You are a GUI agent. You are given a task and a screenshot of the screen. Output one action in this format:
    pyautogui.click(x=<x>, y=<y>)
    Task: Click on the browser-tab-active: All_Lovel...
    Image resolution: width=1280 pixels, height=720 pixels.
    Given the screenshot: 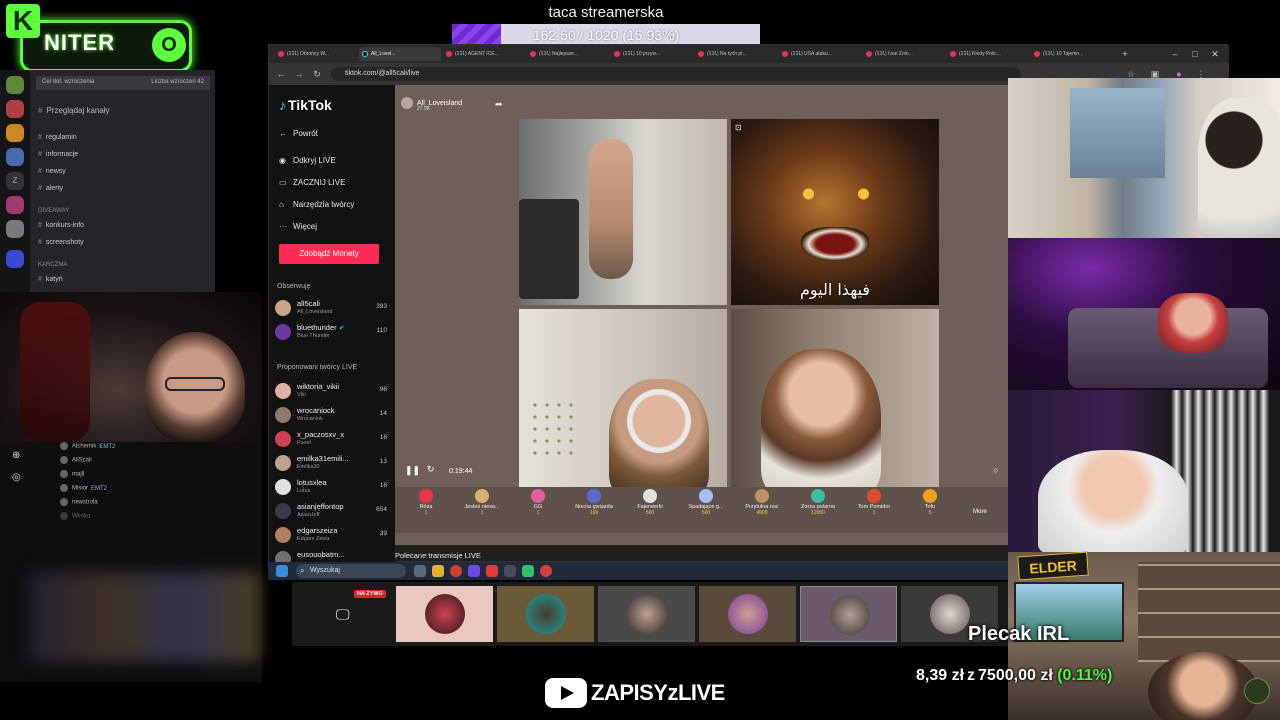 What is the action you would take?
    pyautogui.click(x=400, y=54)
    